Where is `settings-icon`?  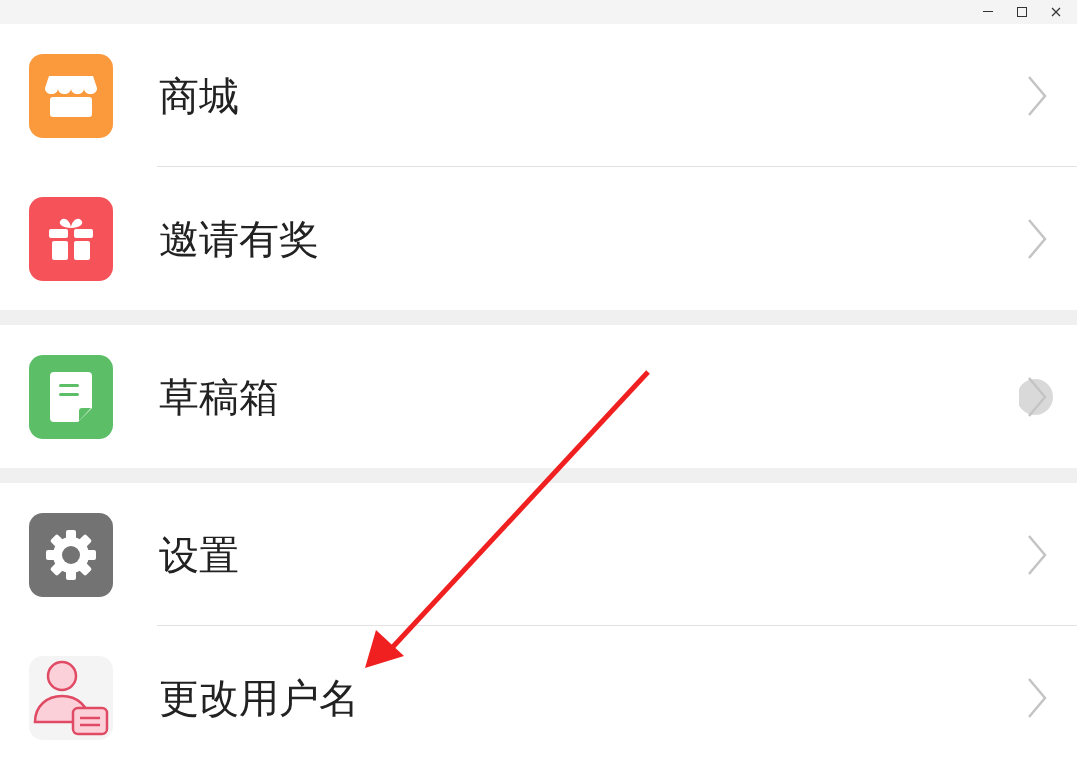
settings-icon is located at coordinates (71, 554).